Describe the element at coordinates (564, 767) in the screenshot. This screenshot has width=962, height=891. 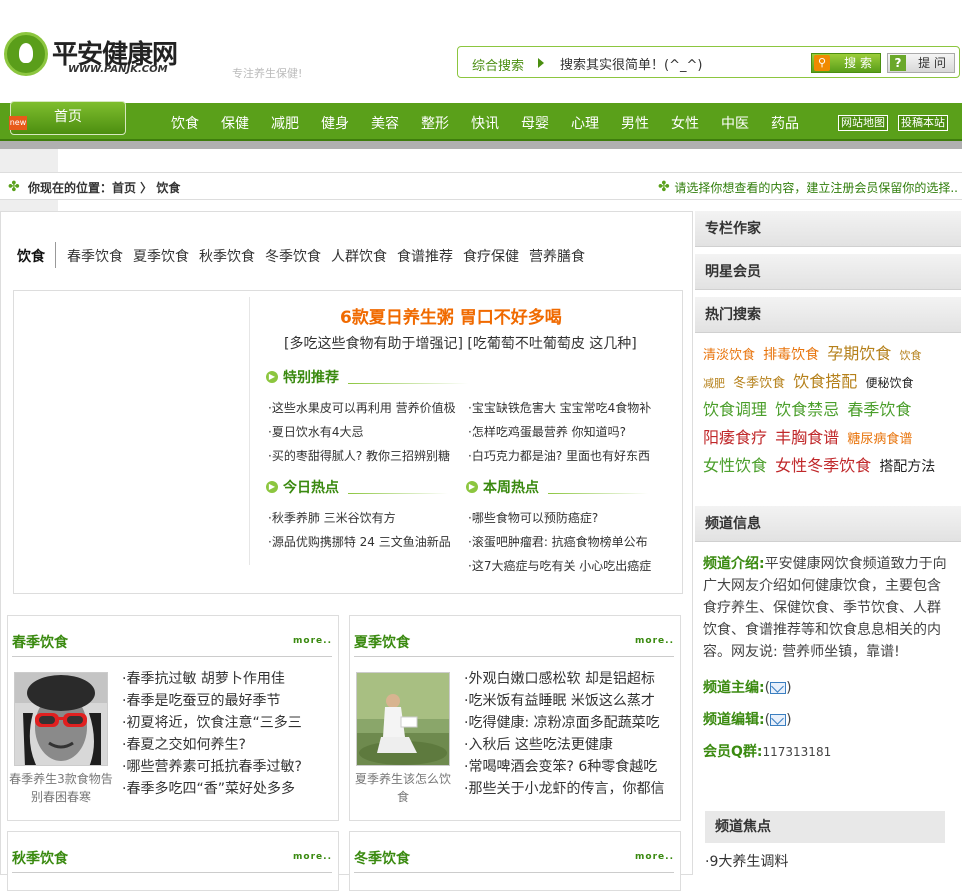
I see `list-item: ·常喝啤酒会变笨? 6种零食越吃` at that location.